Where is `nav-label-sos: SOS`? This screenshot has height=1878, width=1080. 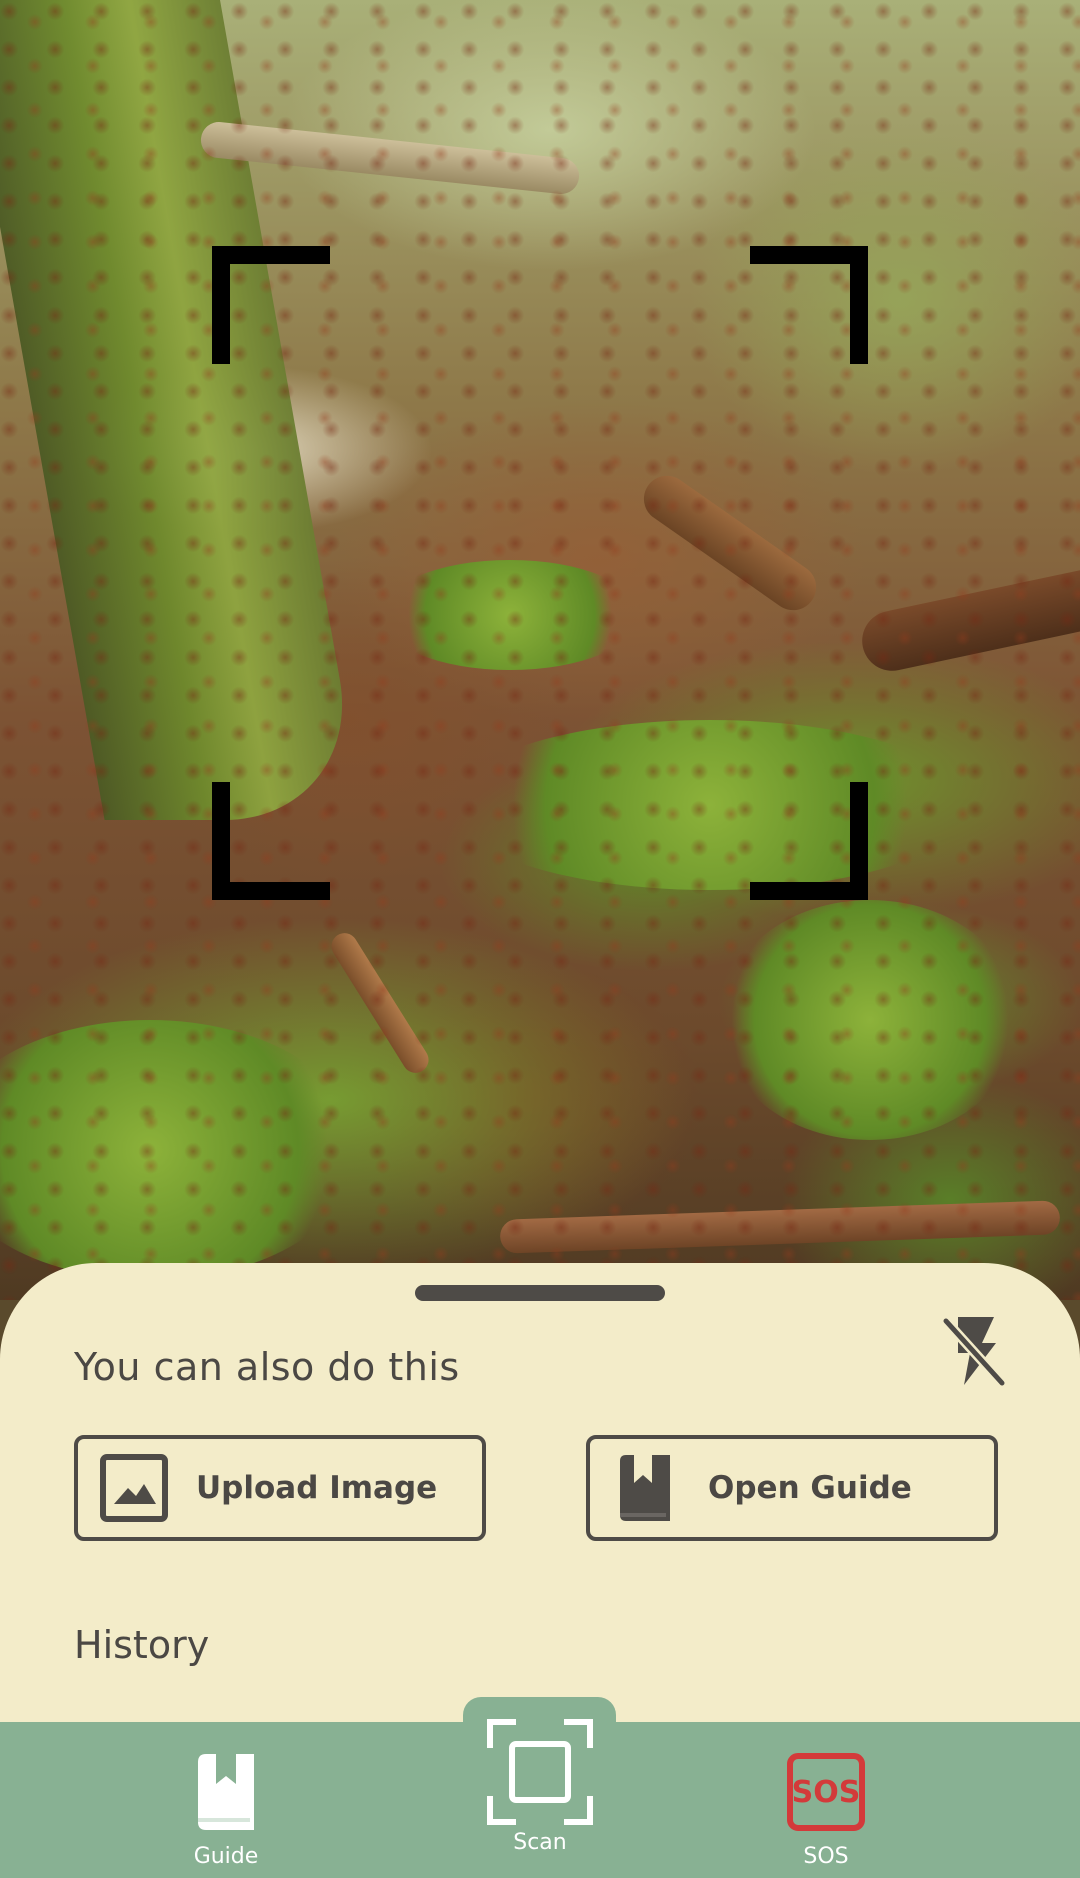
nav-label-sos: SOS is located at coordinates (826, 1856).